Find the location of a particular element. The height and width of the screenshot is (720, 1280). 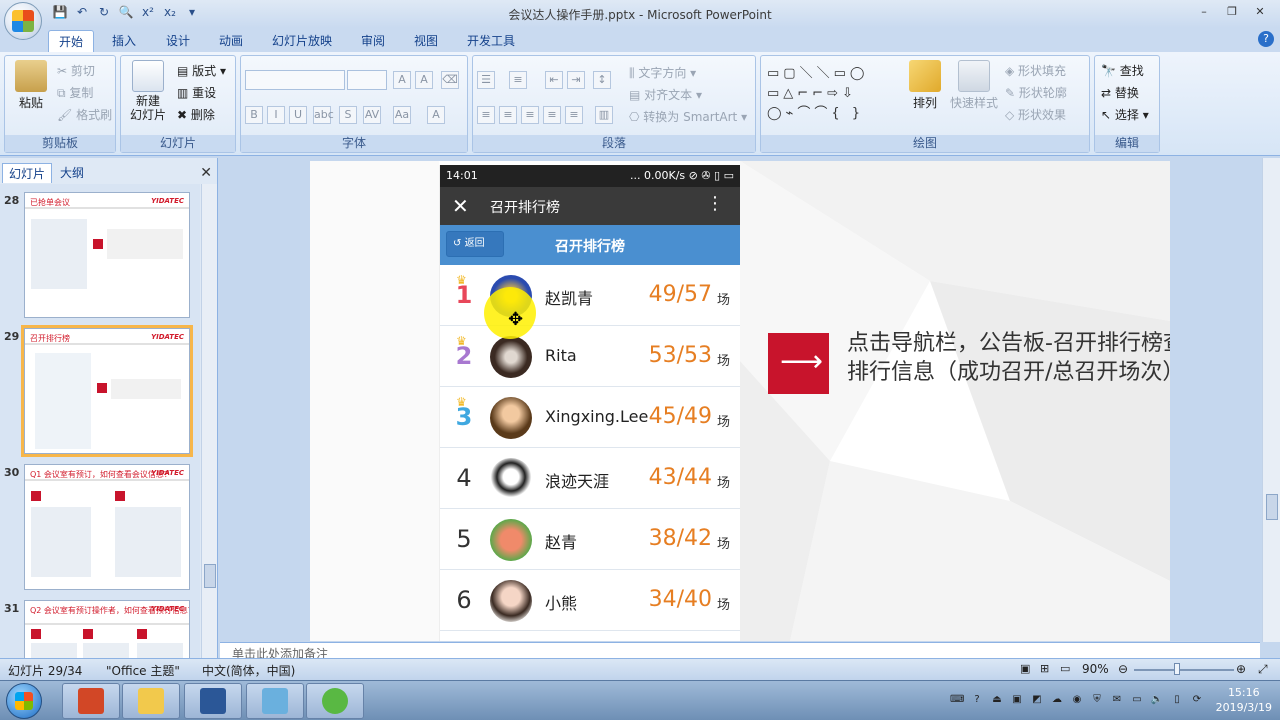

security-icon: ⛨ is located at coordinates (1097, 700).